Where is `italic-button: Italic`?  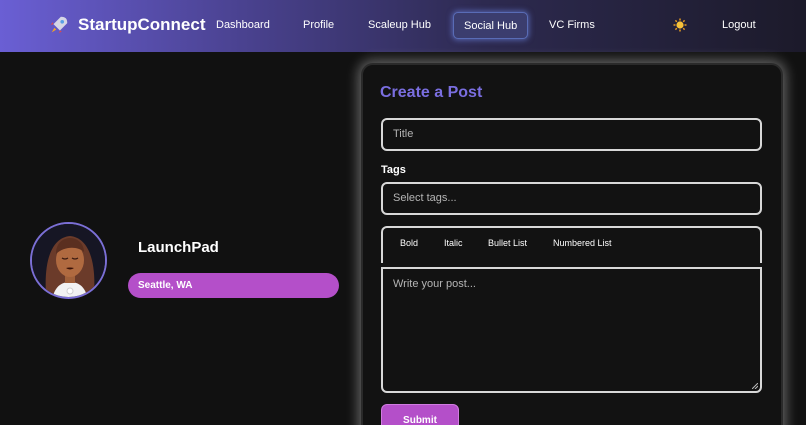 italic-button: Italic is located at coordinates (453, 243).